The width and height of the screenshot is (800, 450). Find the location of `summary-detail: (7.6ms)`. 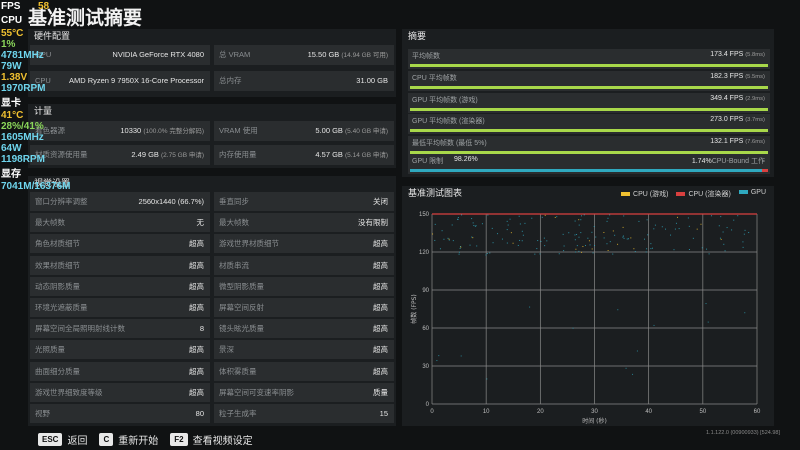

summary-detail: (7.6ms) is located at coordinates (755, 142).